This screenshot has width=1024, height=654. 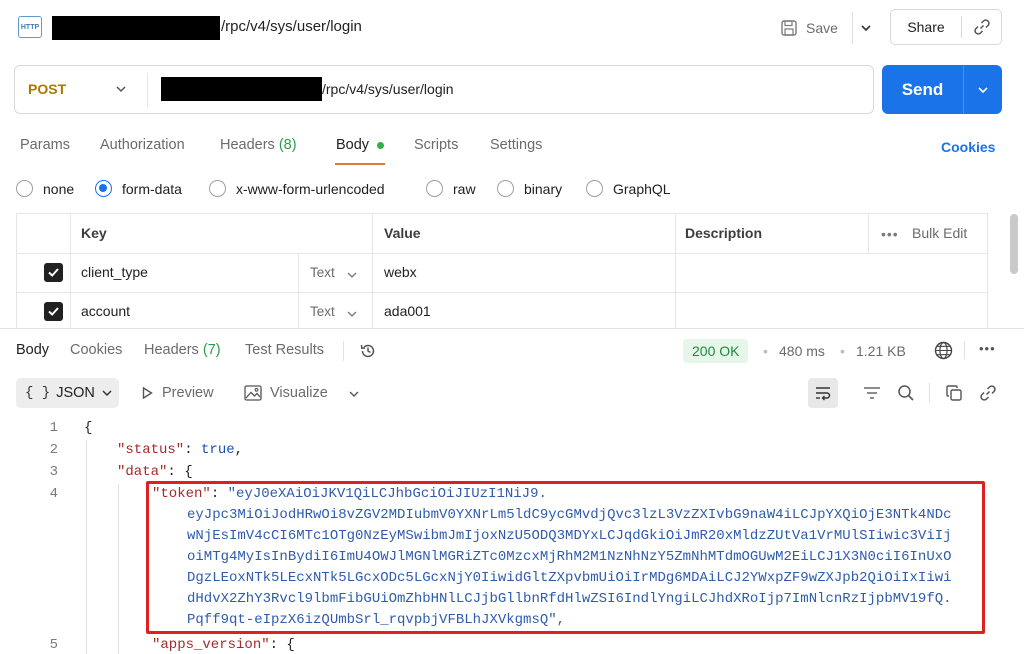 What do you see at coordinates (218, 450) in the screenshot?
I see `json-value: true` at bounding box center [218, 450].